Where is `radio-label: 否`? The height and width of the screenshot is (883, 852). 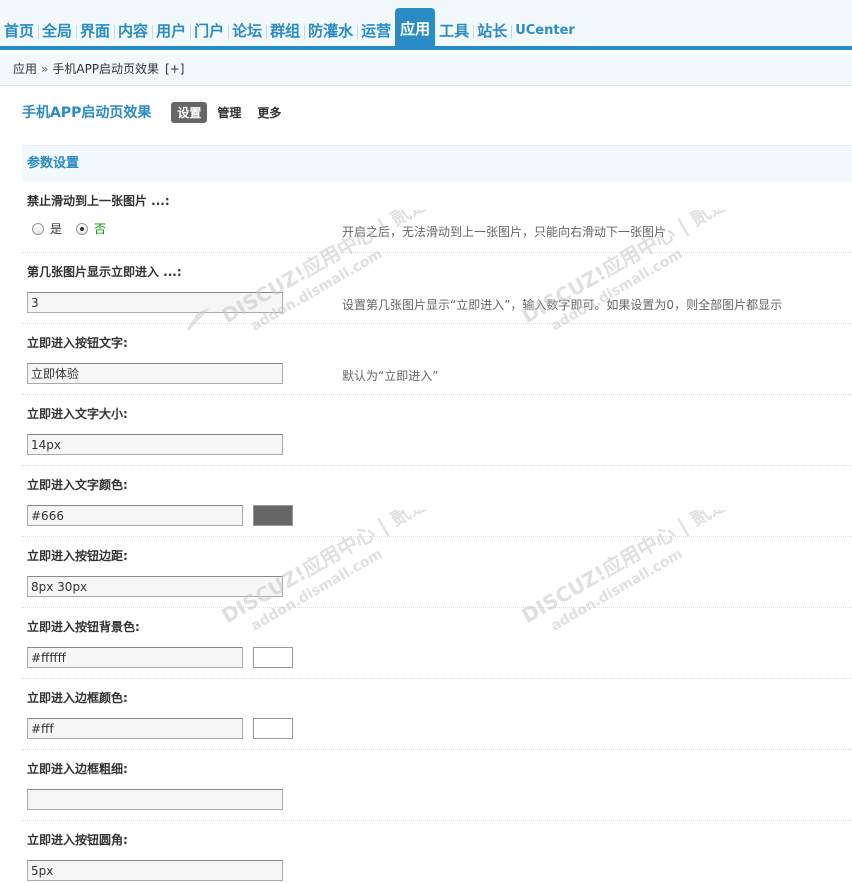
radio-label: 否 is located at coordinates (100, 229).